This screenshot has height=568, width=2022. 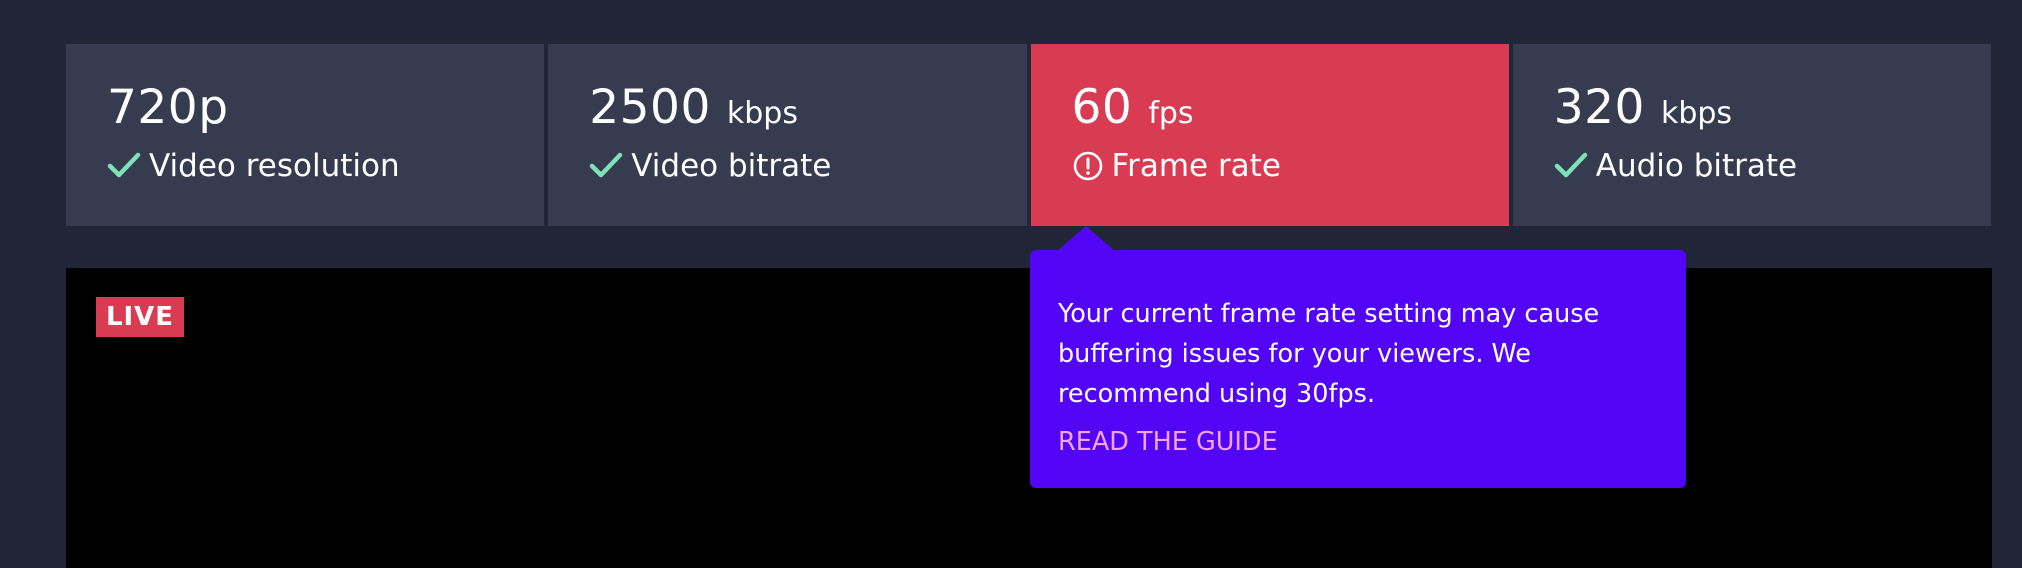 What do you see at coordinates (140, 317) in the screenshot?
I see `live-badge: LIVE` at bounding box center [140, 317].